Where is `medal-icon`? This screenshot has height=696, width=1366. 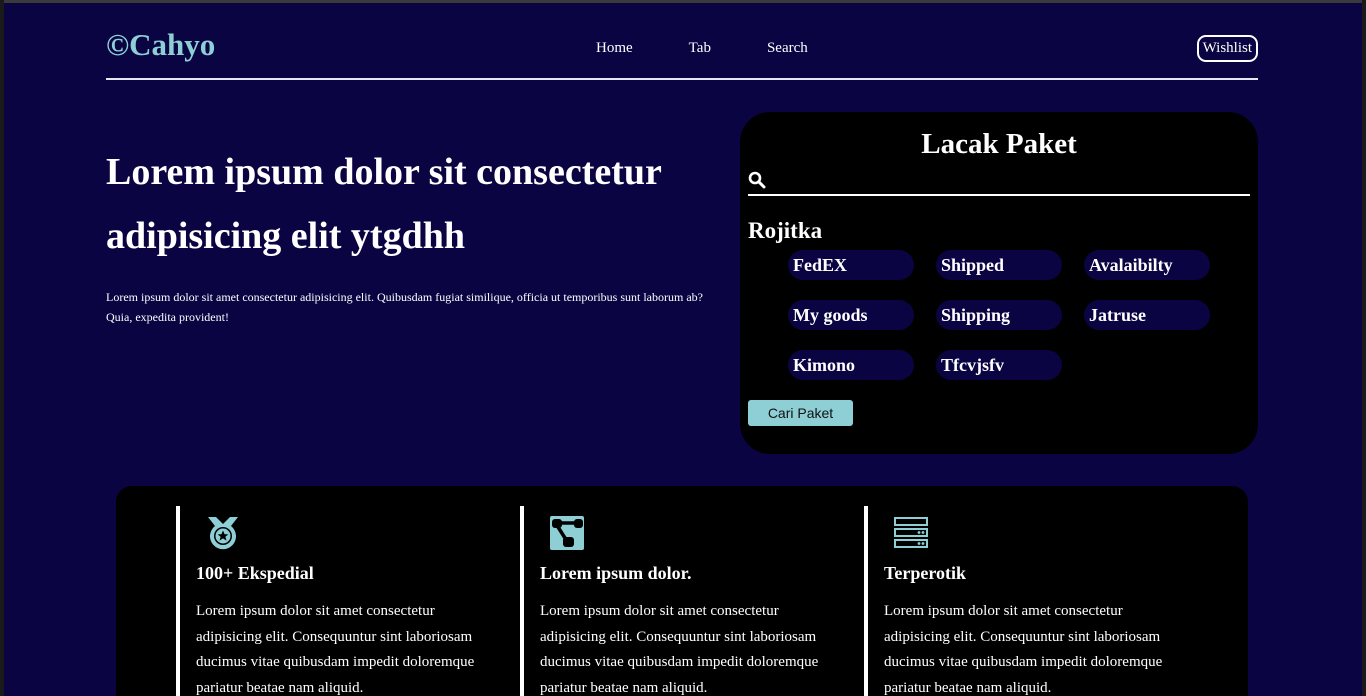
medal-icon is located at coordinates (223, 533).